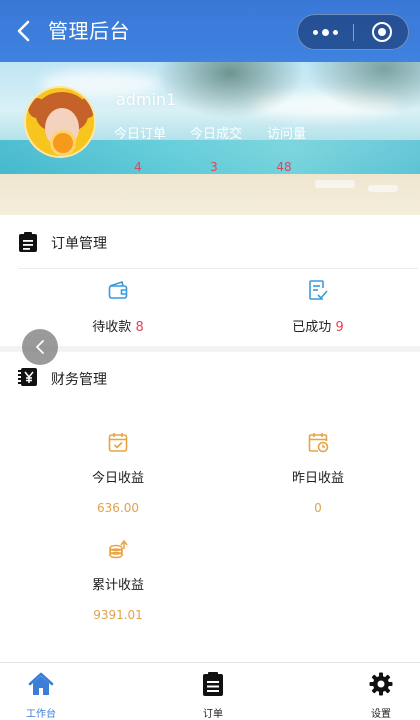 Image resolution: width=420 pixels, height=720 pixels. Describe the element at coordinates (41, 683) in the screenshot. I see `home-icon` at that location.